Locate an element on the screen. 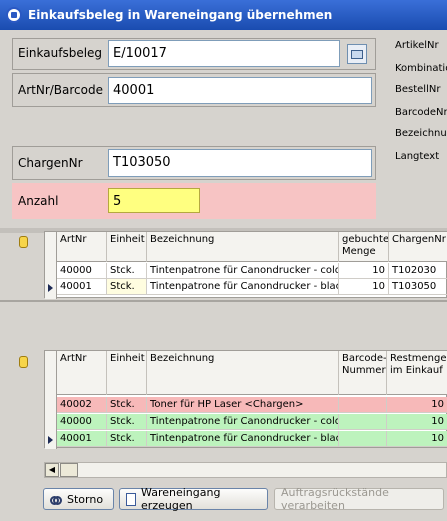 Image resolution: width=447 pixels, height=521 pixels. anzahl-label: Anzahl is located at coordinates (38, 201).